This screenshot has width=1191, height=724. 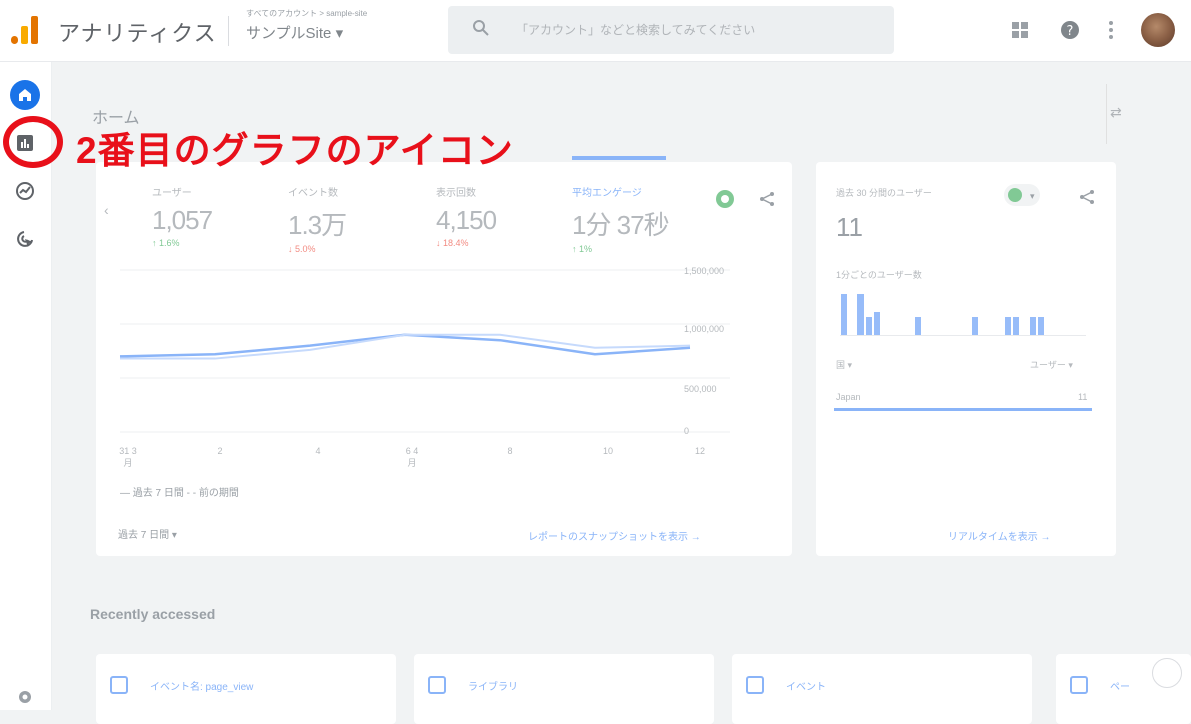 What do you see at coordinates (848, 397) in the screenshot?
I see `country-name: Japan` at bounding box center [848, 397].